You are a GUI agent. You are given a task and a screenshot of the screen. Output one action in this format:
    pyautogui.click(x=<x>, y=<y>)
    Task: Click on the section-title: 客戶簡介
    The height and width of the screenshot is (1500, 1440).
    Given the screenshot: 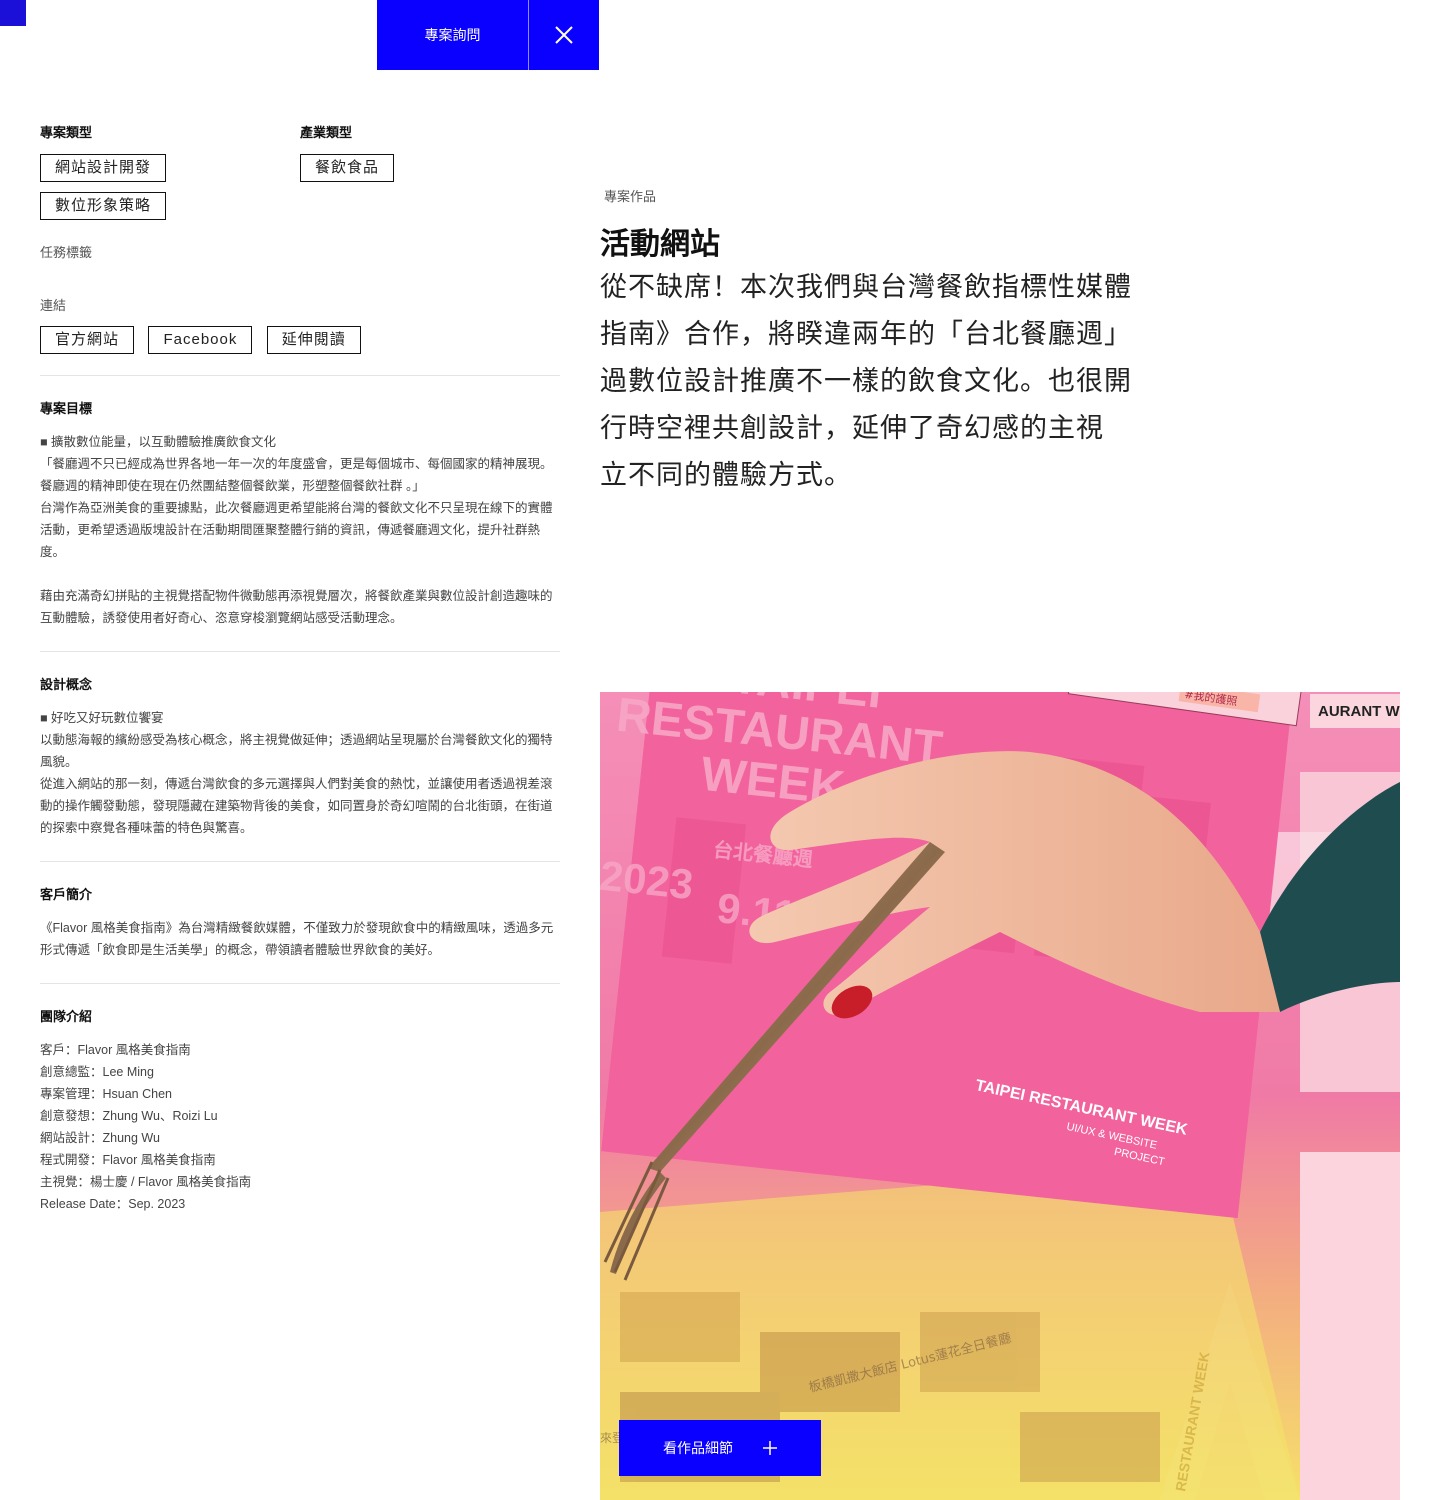 What is the action you would take?
    pyautogui.click(x=66, y=894)
    